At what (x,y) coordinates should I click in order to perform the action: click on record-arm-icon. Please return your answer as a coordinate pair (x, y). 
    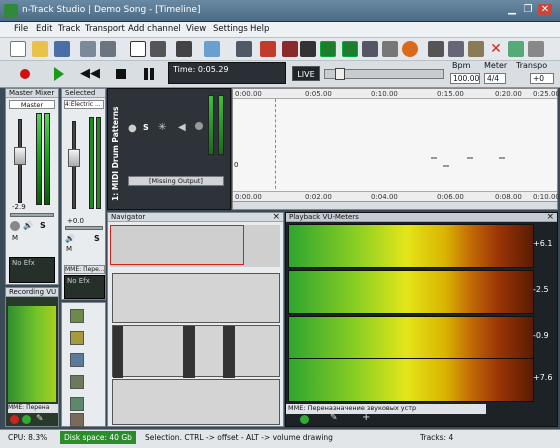
    Looking at the image, I should click on (268, 49).